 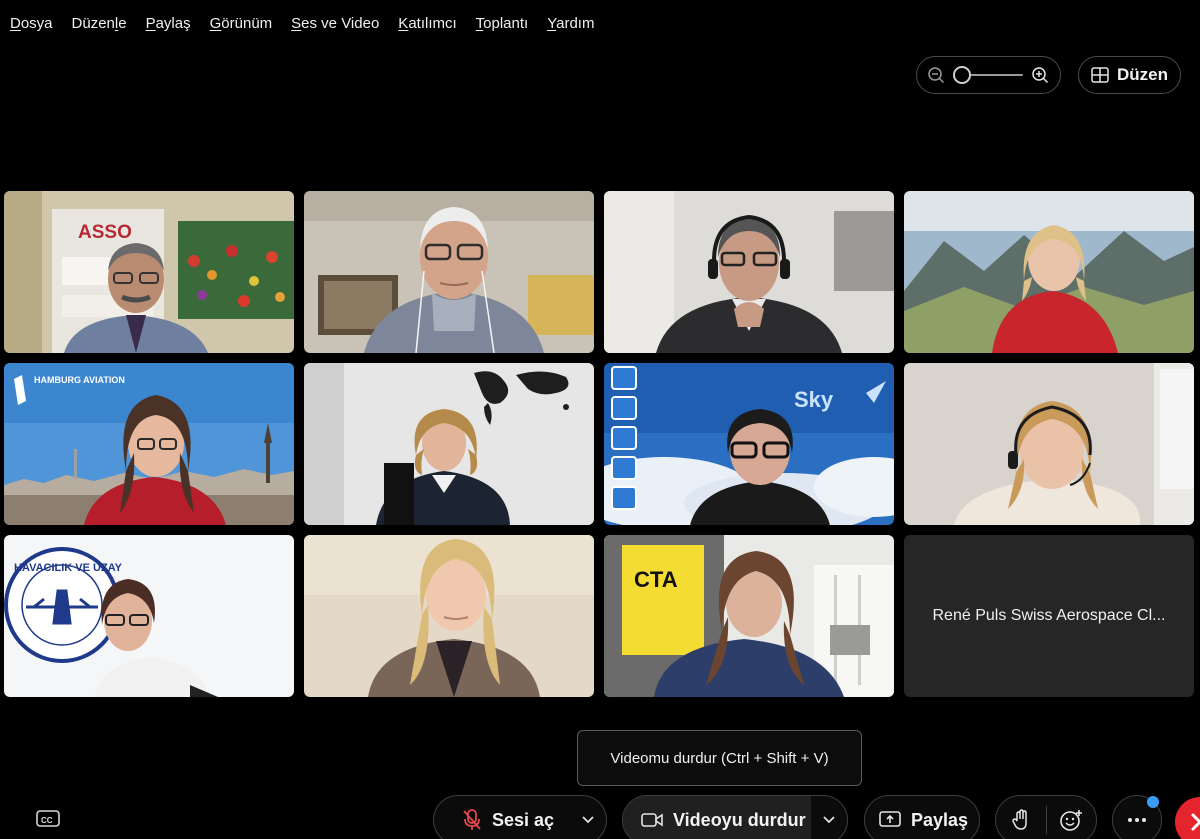 I want to click on video-control: Videoyu durdur, so click(x=735, y=817).